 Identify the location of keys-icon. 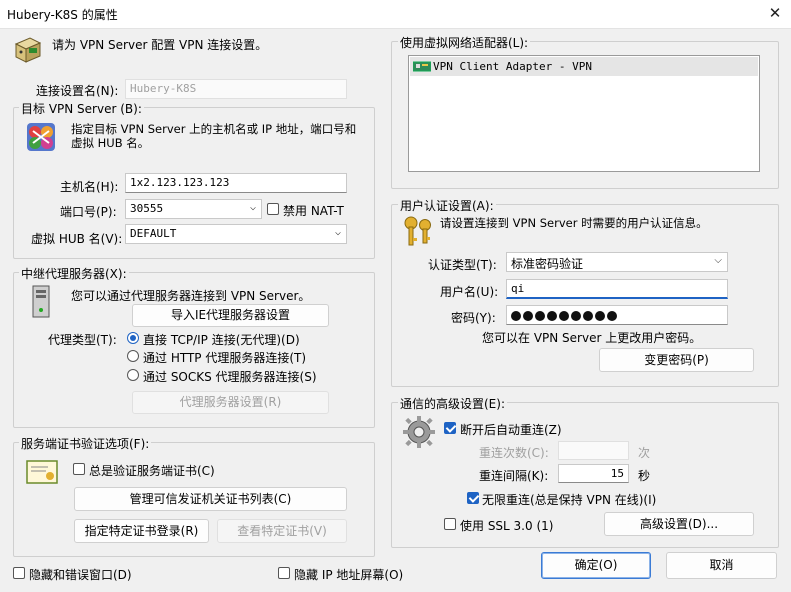
(419, 231).